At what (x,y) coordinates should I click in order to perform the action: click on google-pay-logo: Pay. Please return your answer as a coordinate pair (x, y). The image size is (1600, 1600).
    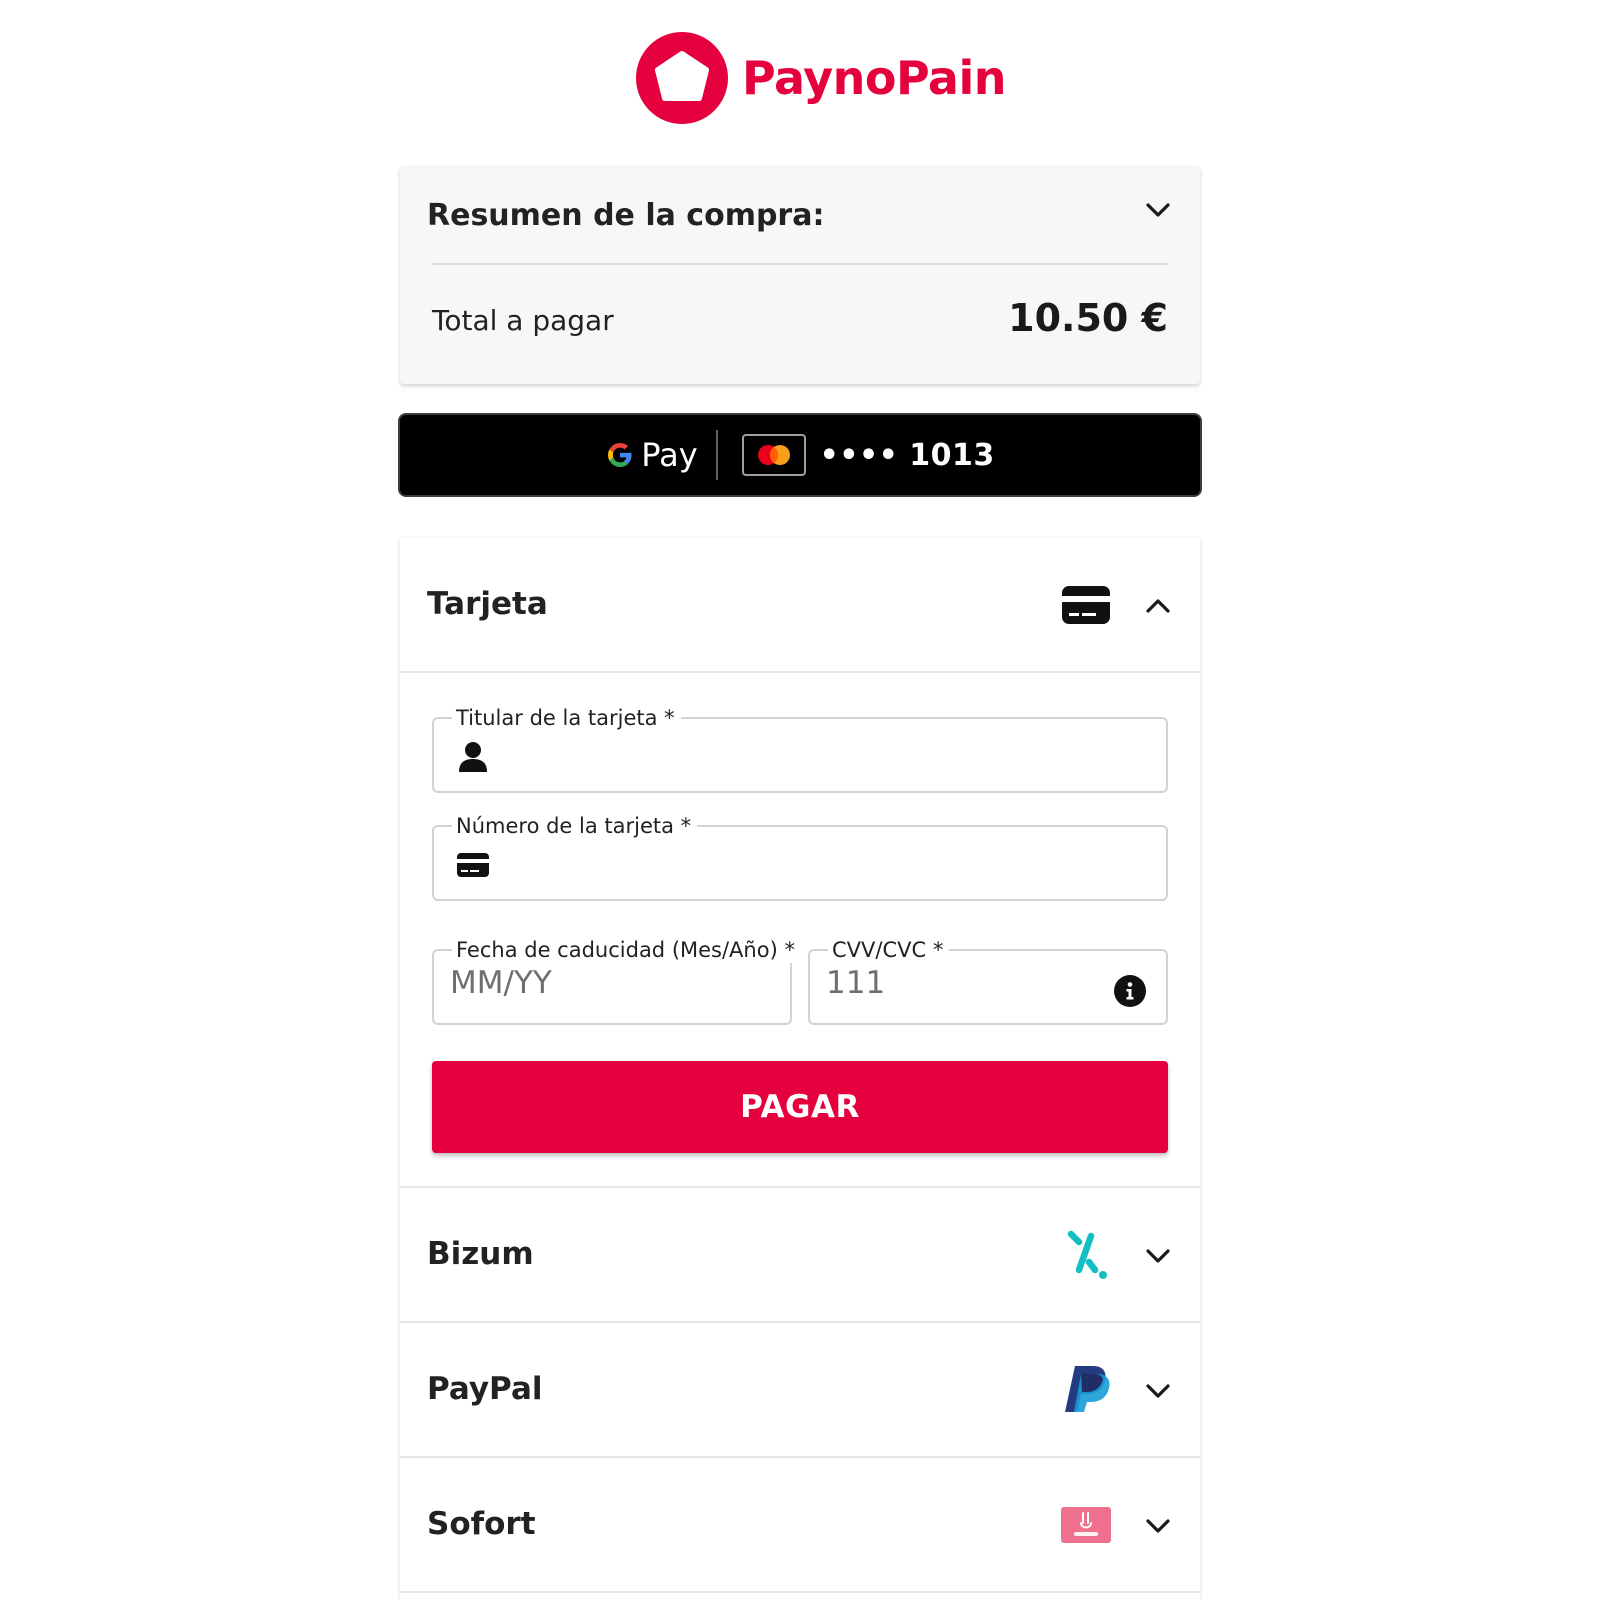
    Looking at the image, I should click on (651, 455).